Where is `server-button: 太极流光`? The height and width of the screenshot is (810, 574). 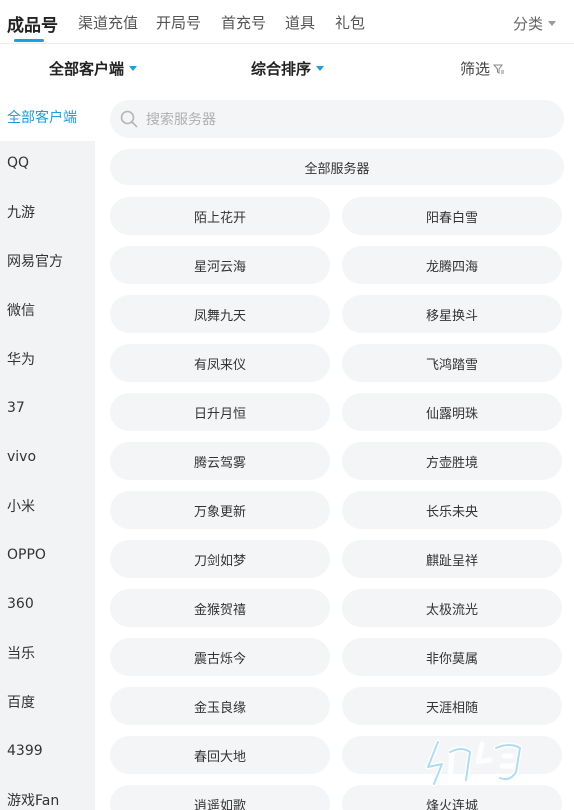 server-button: 太极流光 is located at coordinates (452, 608).